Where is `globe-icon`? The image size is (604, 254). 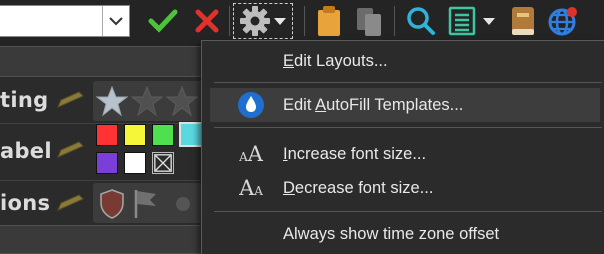 globe-icon is located at coordinates (562, 21).